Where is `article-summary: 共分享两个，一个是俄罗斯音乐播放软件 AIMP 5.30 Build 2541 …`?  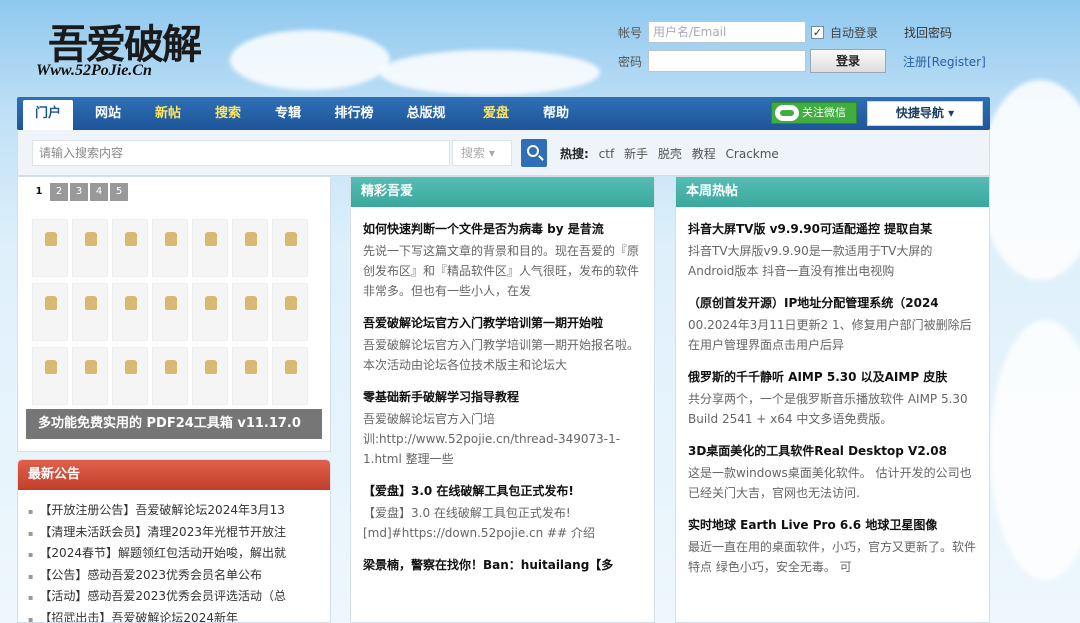
article-summary: 共分享两个，一个是俄罗斯音乐播放软件 AIMP 5.30 Build 2541 … is located at coordinates (828, 409).